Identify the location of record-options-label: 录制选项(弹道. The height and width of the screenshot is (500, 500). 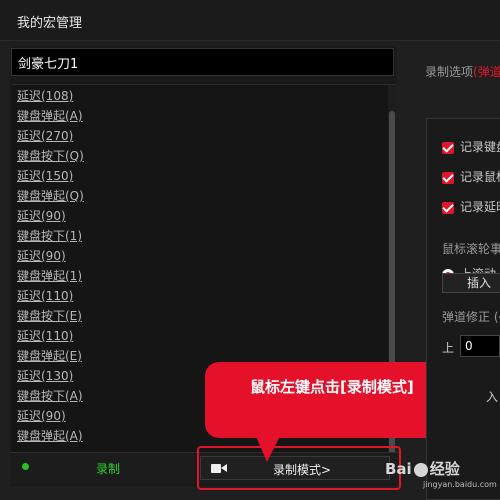
(462, 71).